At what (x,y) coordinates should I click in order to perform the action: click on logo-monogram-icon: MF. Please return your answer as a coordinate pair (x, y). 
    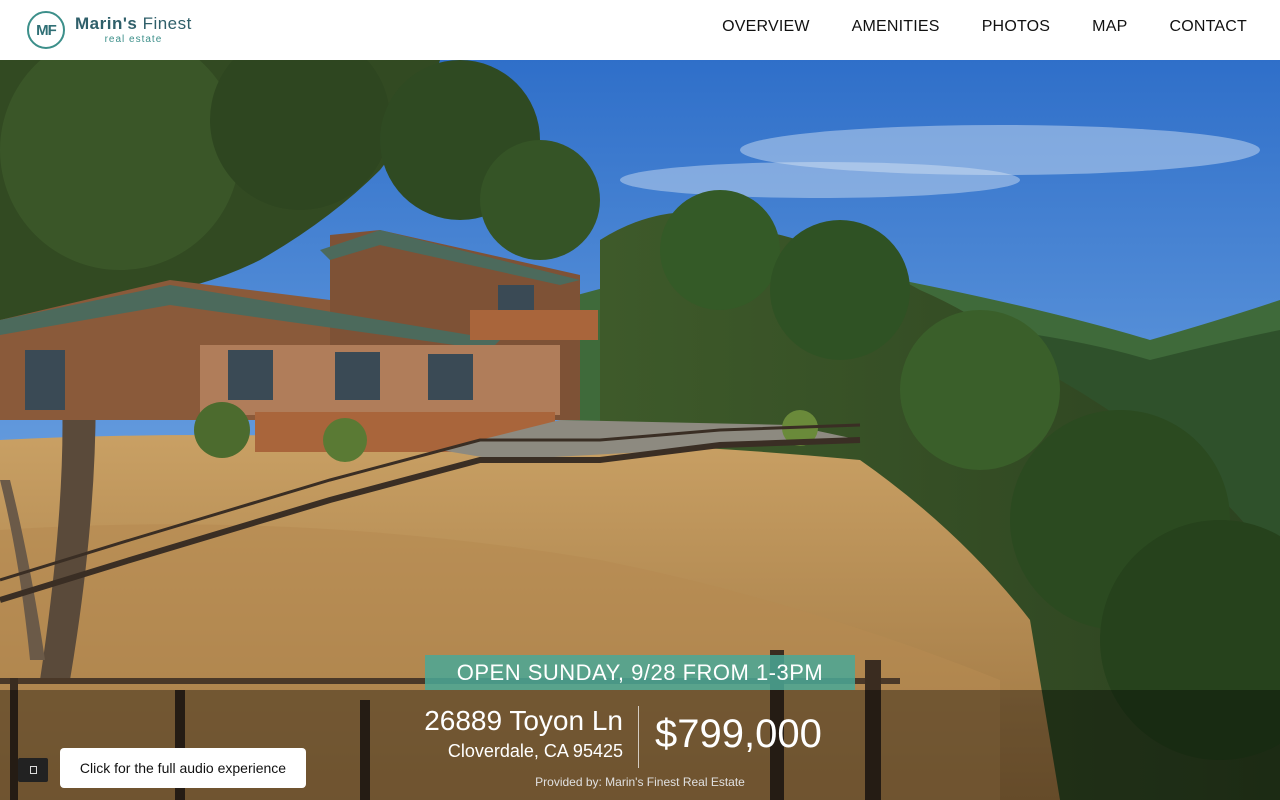
    Looking at the image, I should click on (46, 30).